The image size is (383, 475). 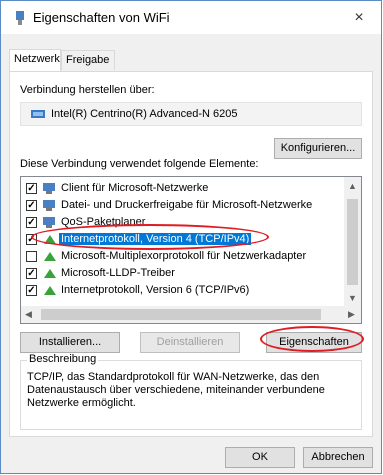 What do you see at coordinates (49, 188) in the screenshot?
I see `network-client-icon` at bounding box center [49, 188].